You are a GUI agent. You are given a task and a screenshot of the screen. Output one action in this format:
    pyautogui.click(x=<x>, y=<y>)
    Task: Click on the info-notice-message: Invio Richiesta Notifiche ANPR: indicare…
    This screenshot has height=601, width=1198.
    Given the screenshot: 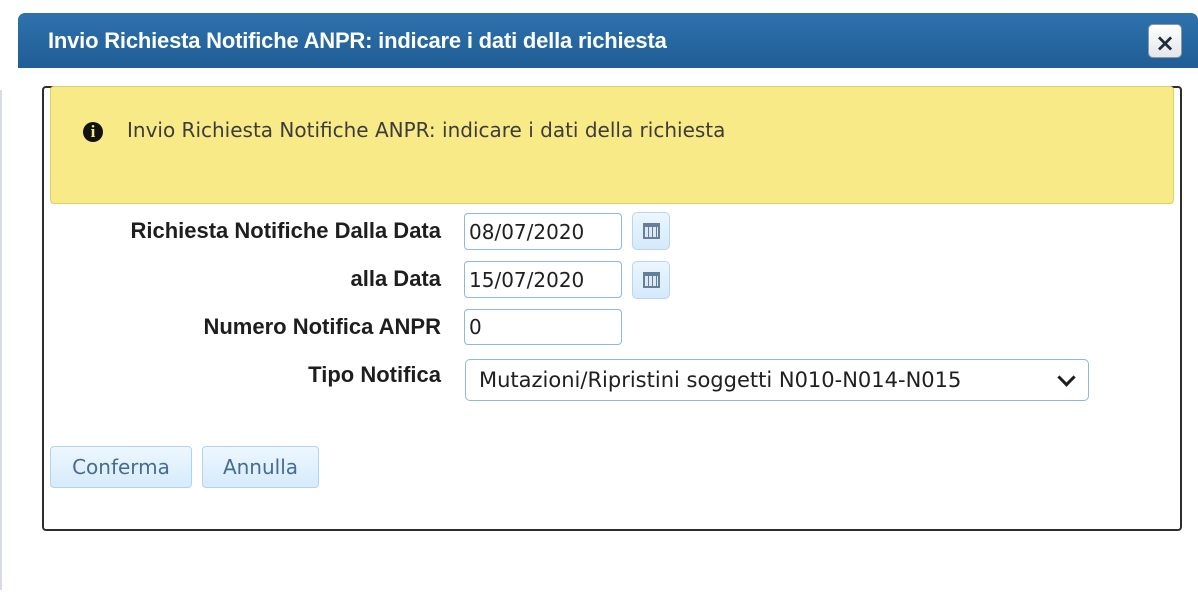 What is the action you would take?
    pyautogui.click(x=426, y=130)
    